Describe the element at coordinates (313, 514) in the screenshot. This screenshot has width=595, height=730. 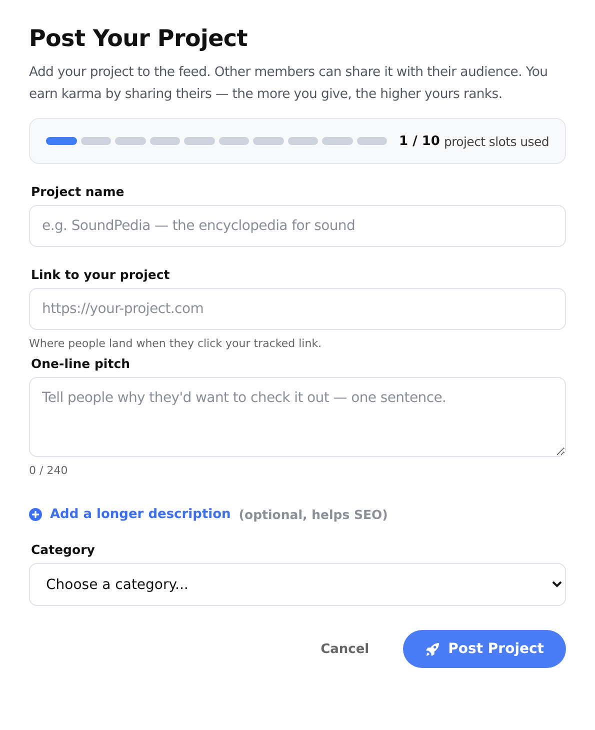
I see `optional-note: (optional, helps SEO)` at that location.